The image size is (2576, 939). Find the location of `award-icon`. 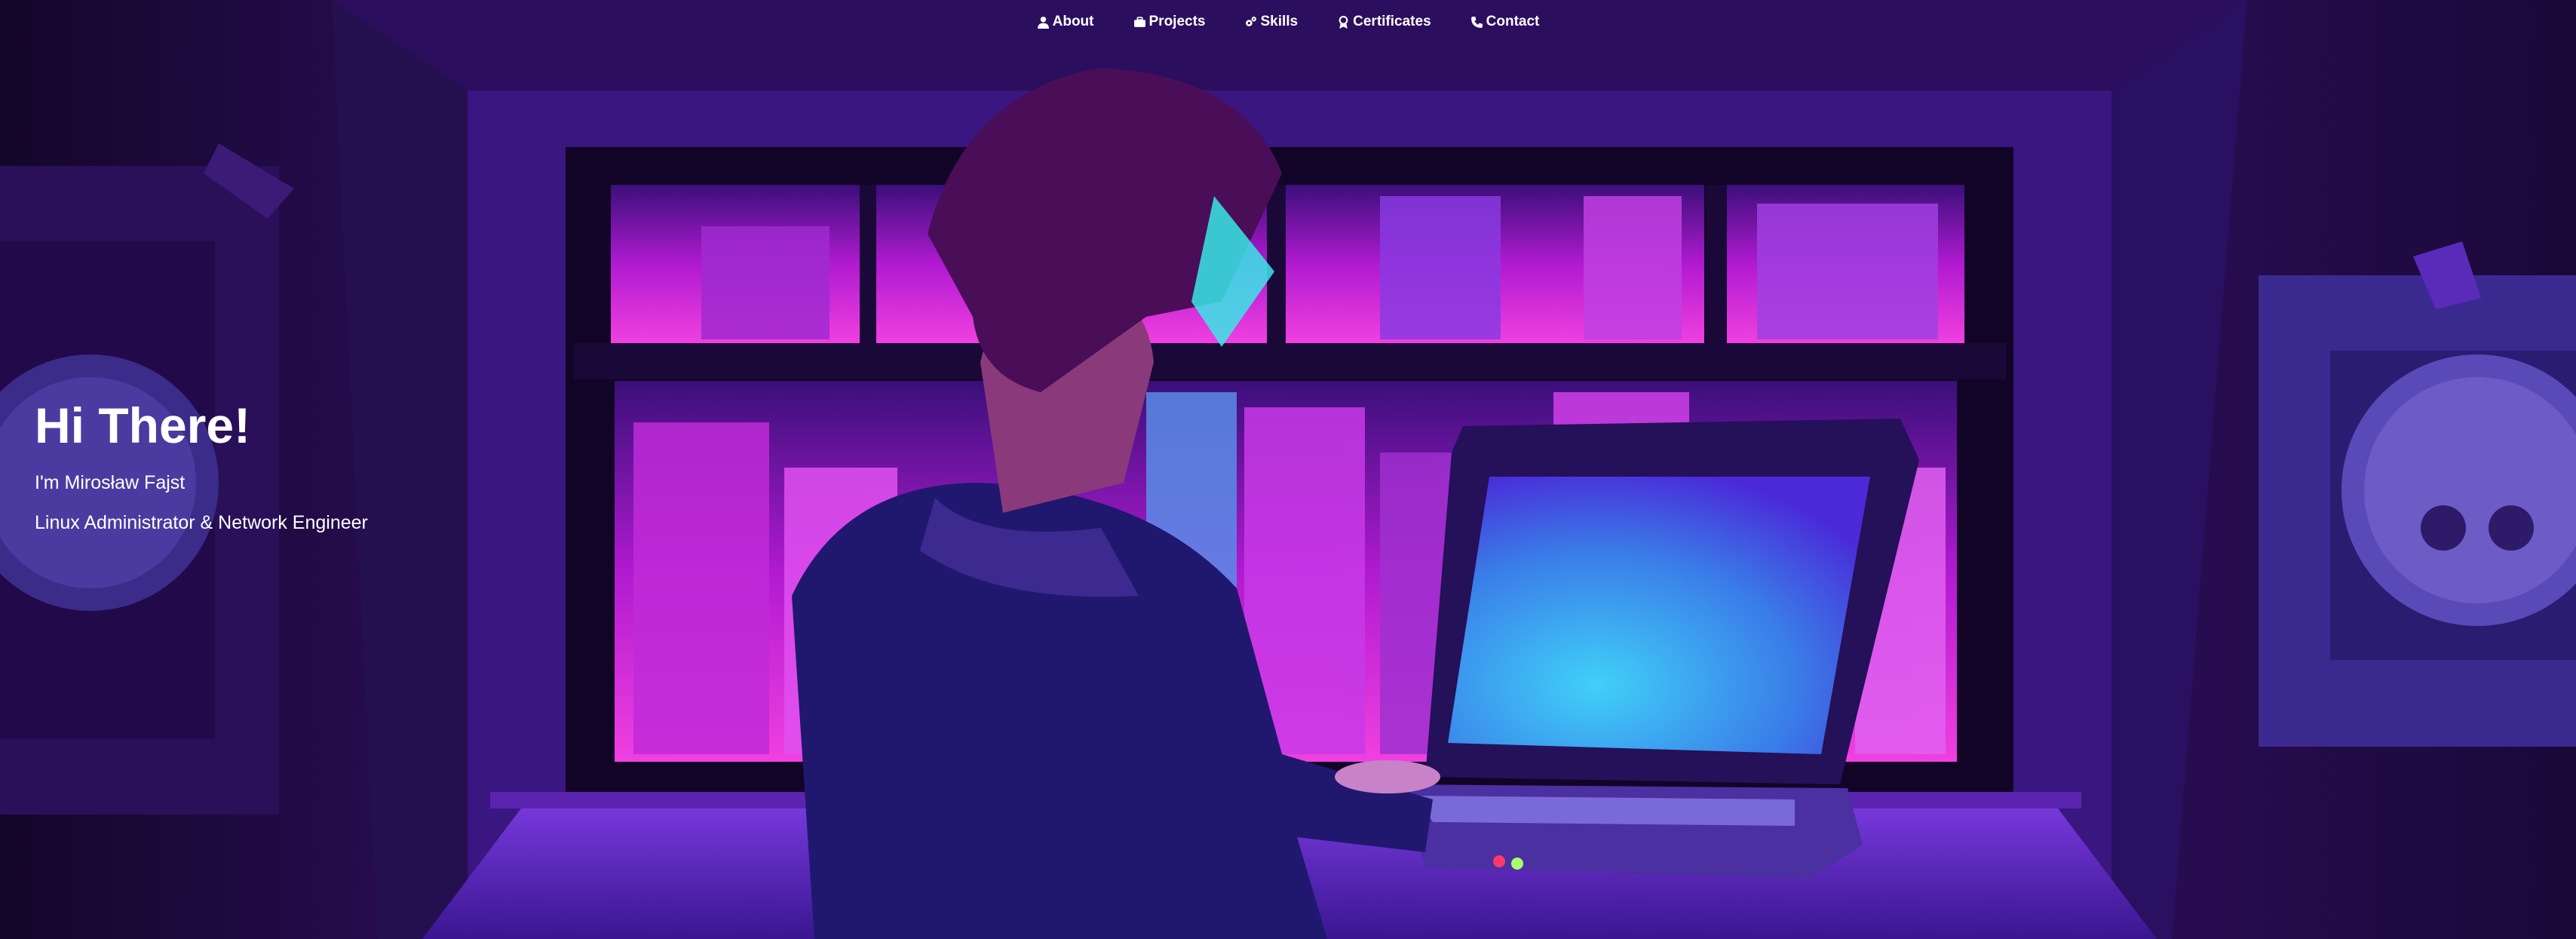

award-icon is located at coordinates (1343, 22).